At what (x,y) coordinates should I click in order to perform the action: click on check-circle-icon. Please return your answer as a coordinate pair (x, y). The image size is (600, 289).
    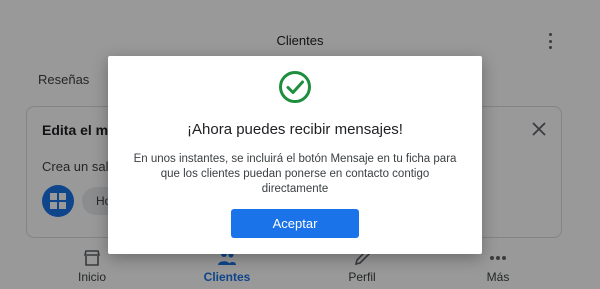
    Looking at the image, I should click on (295, 87).